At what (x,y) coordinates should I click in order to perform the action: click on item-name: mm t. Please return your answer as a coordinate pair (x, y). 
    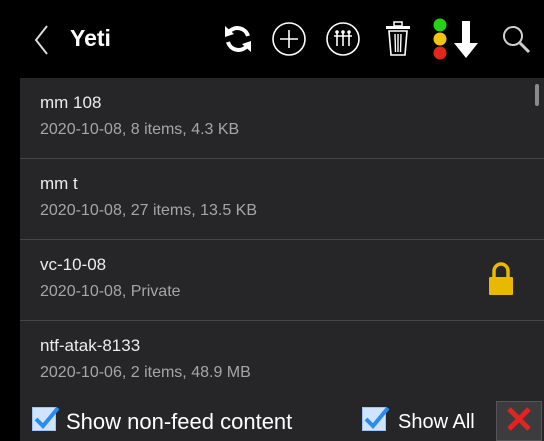
    Looking at the image, I should click on (59, 183).